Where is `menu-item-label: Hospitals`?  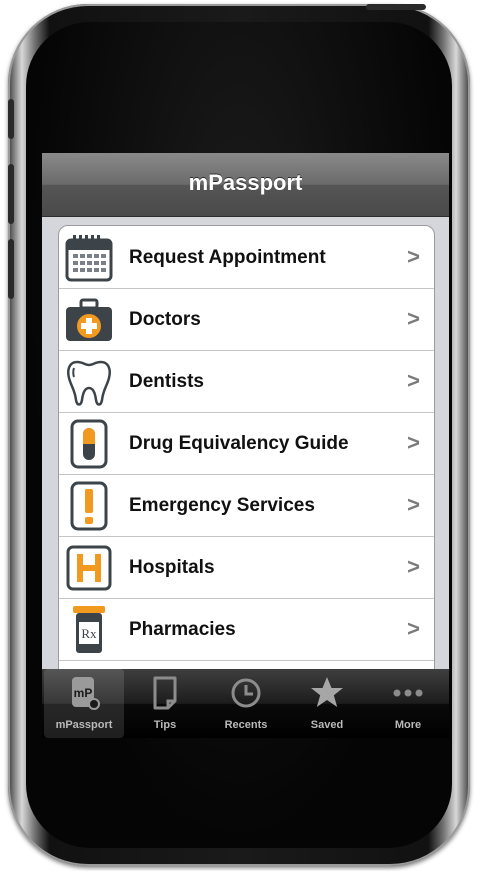
menu-item-label: Hospitals is located at coordinates (172, 567).